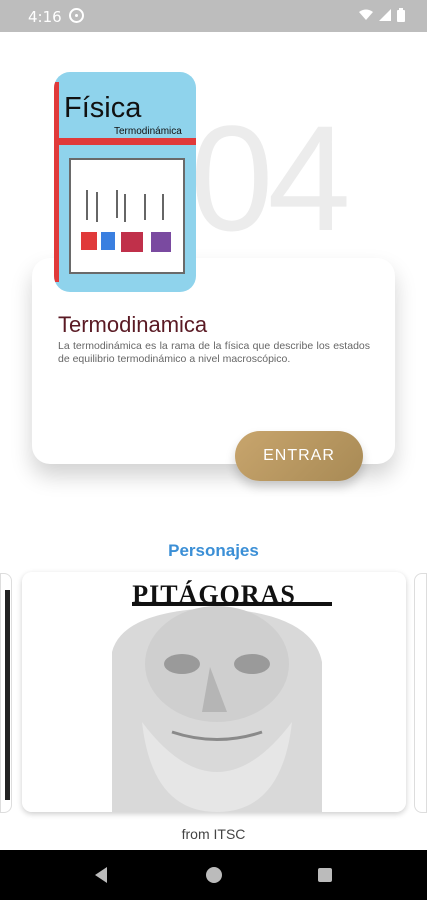 Image resolution: width=427 pixels, height=900 pixels. I want to click on book-title: Física, so click(103, 108).